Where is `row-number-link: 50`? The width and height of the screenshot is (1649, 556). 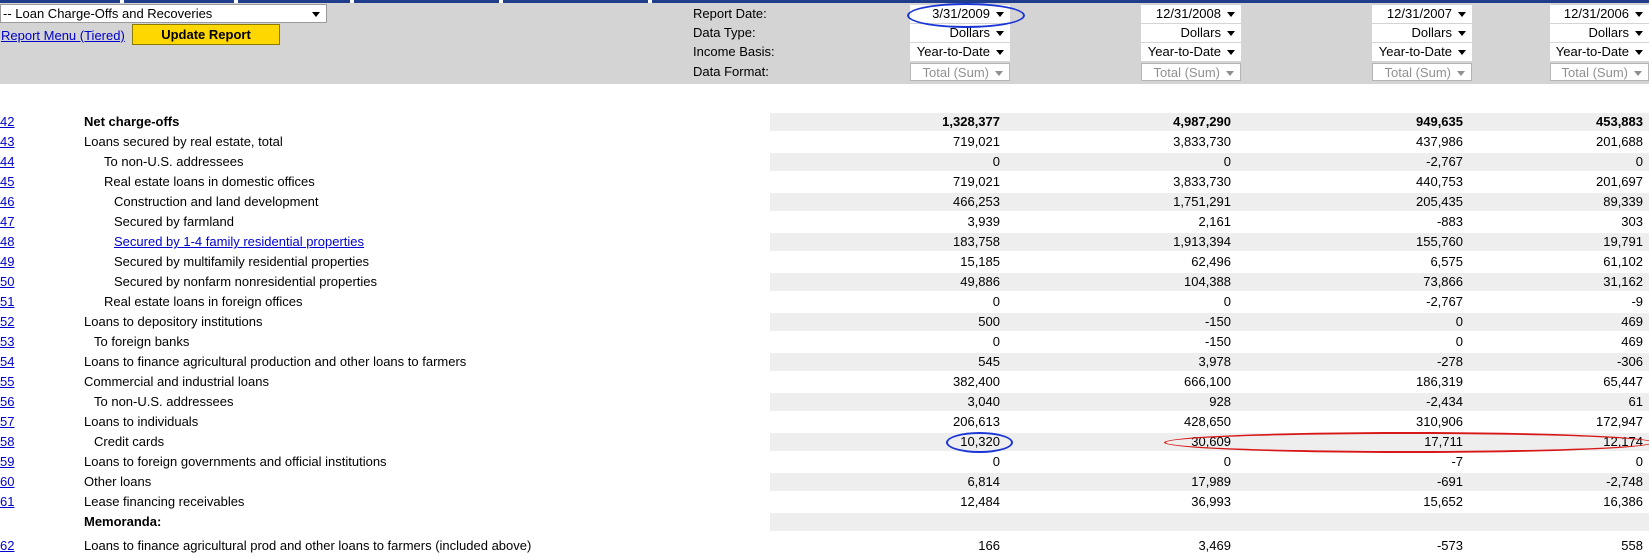
row-number-link: 50 is located at coordinates (7, 282).